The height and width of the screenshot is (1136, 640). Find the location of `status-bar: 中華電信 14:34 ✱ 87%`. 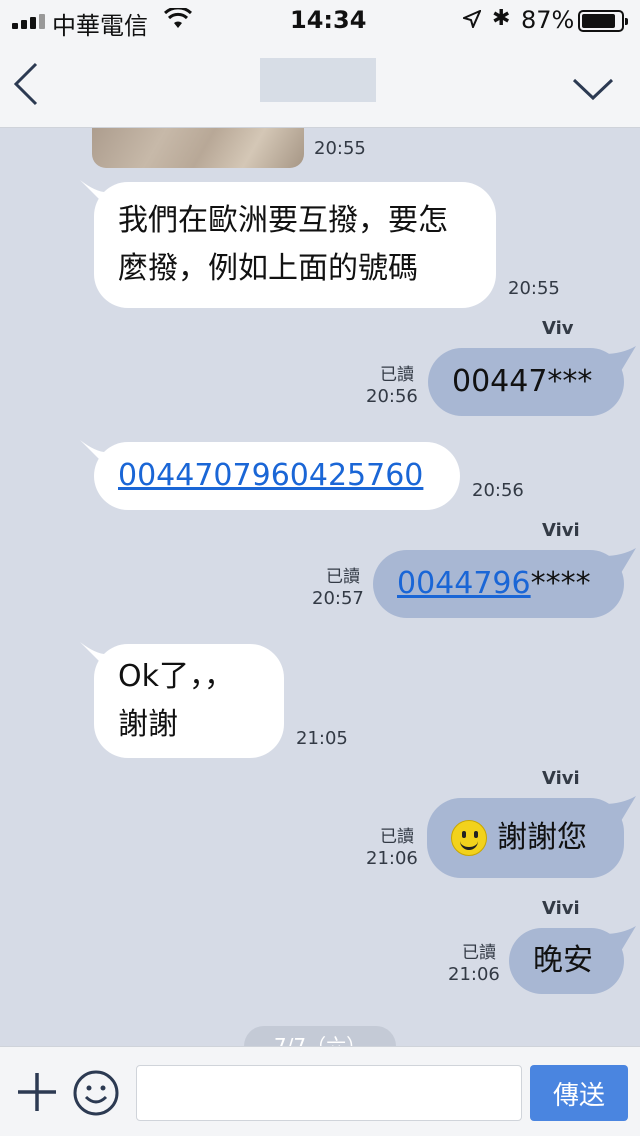

status-bar: 中華電信 14:34 ✱ 87% is located at coordinates (320, 20).